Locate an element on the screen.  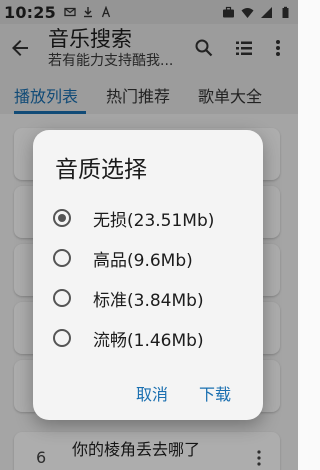
quality-option-high: 高品(9.6Mb) is located at coordinates (123, 258).